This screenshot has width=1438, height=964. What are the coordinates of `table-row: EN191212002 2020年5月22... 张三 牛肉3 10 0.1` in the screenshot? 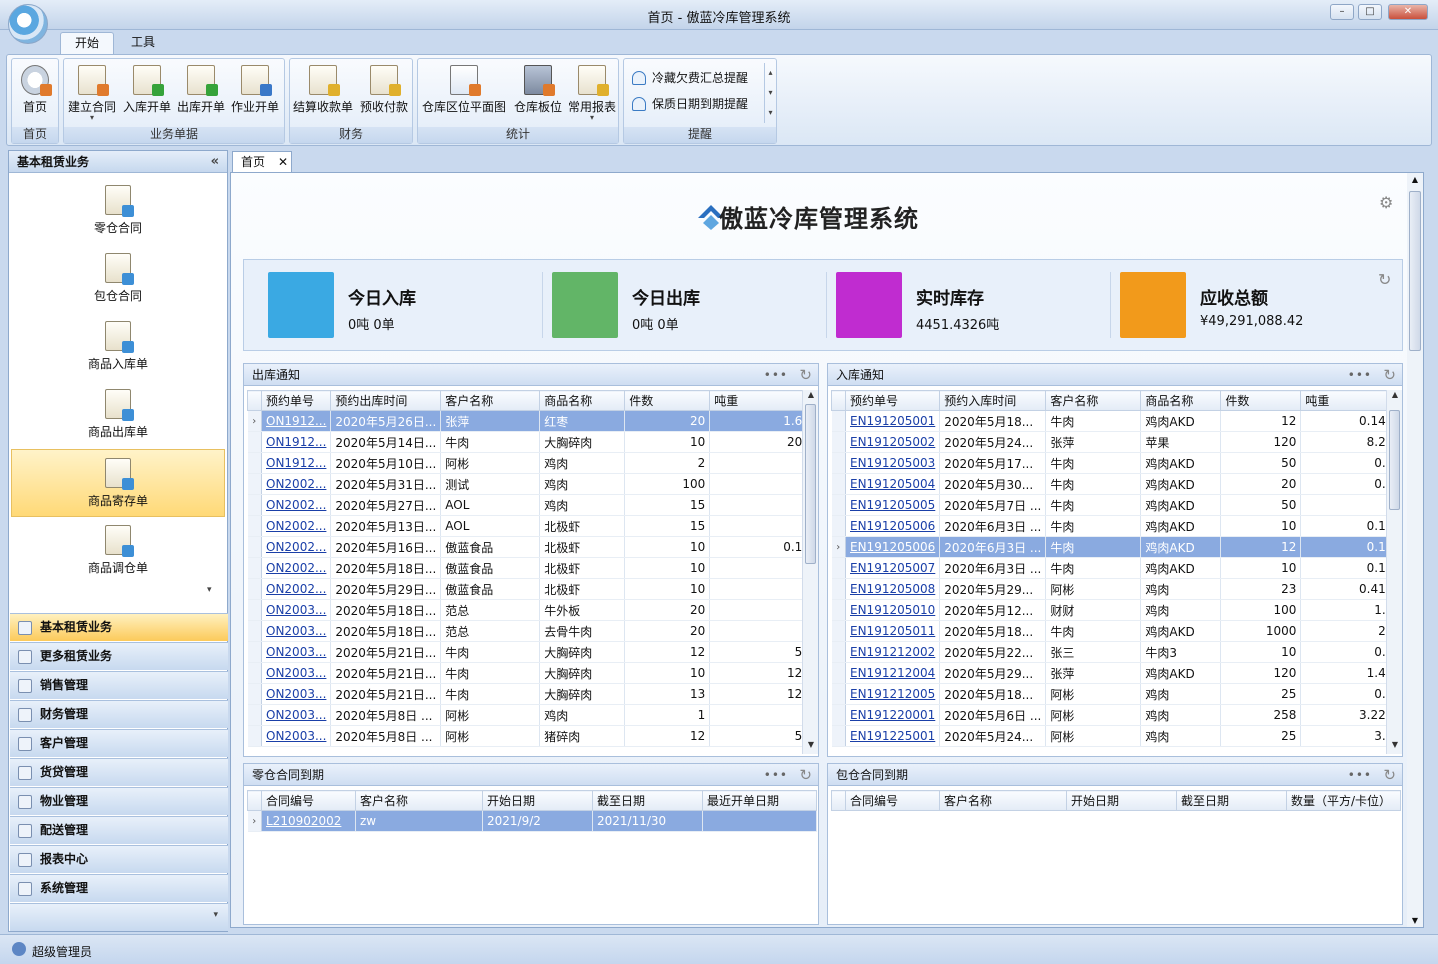 It's located at (1115, 652).